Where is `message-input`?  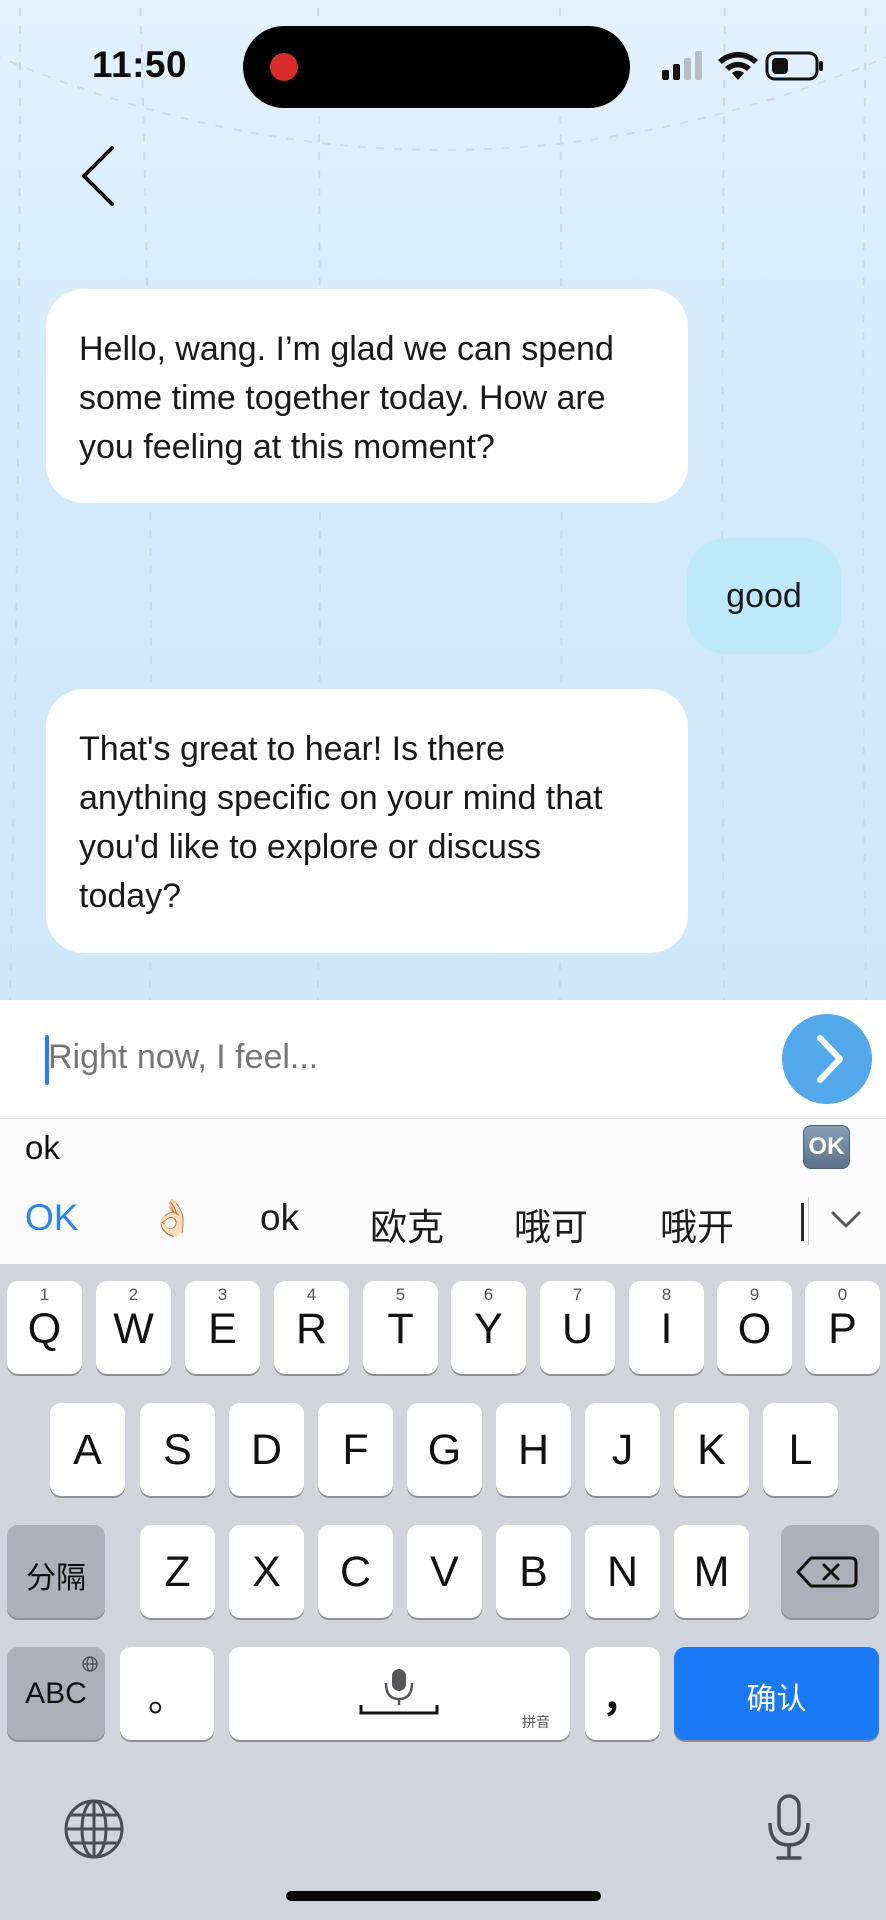 message-input is located at coordinates (398, 1057).